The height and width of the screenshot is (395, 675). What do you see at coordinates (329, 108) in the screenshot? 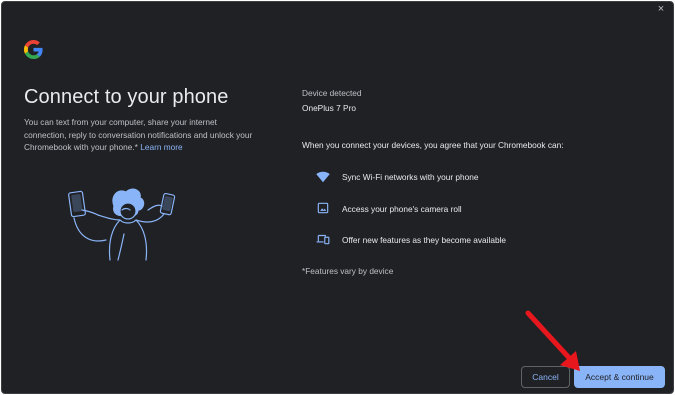
I see `device-name: OnePlus 7 Pro` at bounding box center [329, 108].